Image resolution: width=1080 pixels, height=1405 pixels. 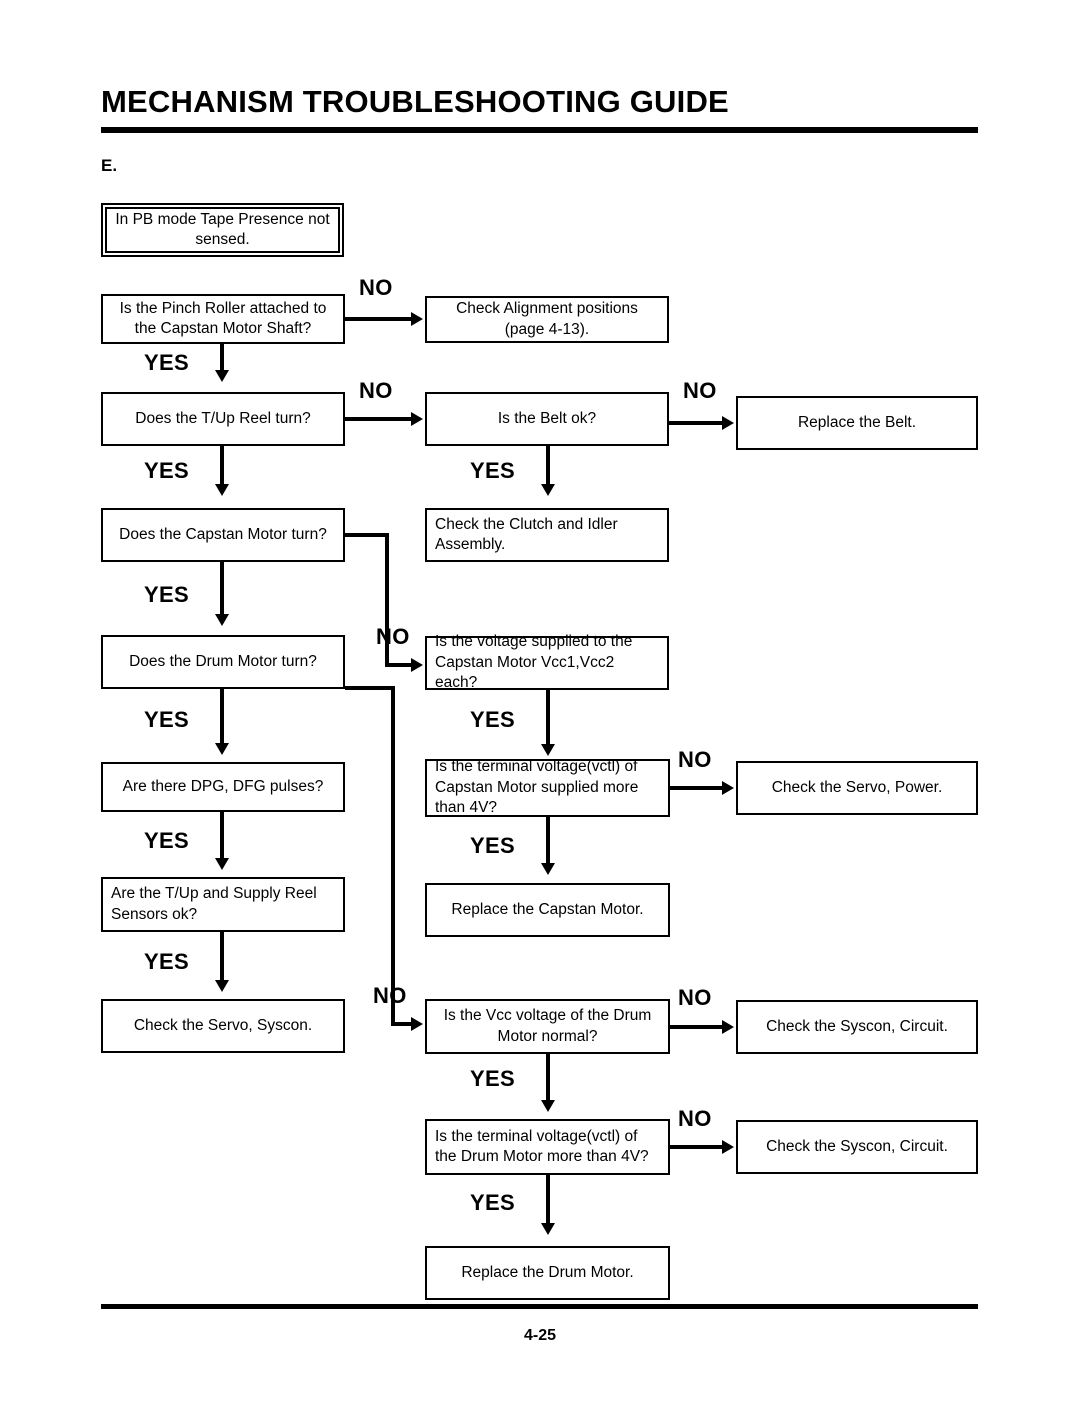 What do you see at coordinates (540, 1335) in the screenshot?
I see `page-number: 4-25` at bounding box center [540, 1335].